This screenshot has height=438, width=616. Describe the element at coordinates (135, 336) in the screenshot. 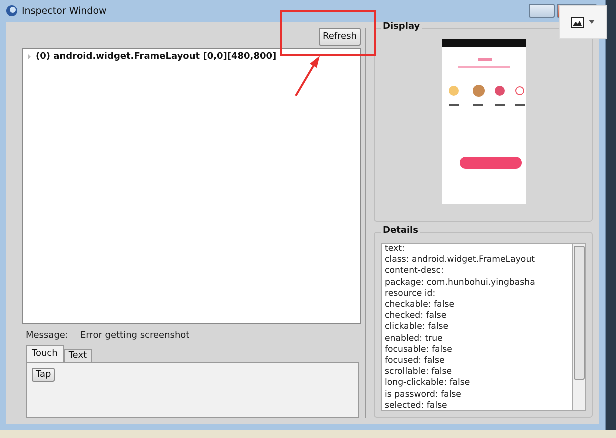

I see `message-text: Error getting screenshot` at that location.